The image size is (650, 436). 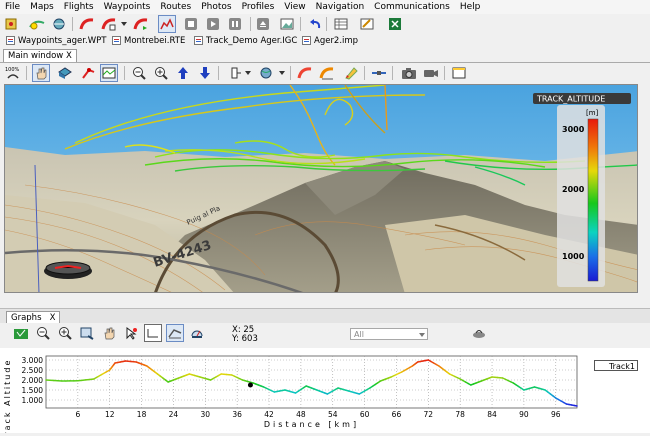 I want to click on close-main-tab-icon: X, so click(x=69, y=56).